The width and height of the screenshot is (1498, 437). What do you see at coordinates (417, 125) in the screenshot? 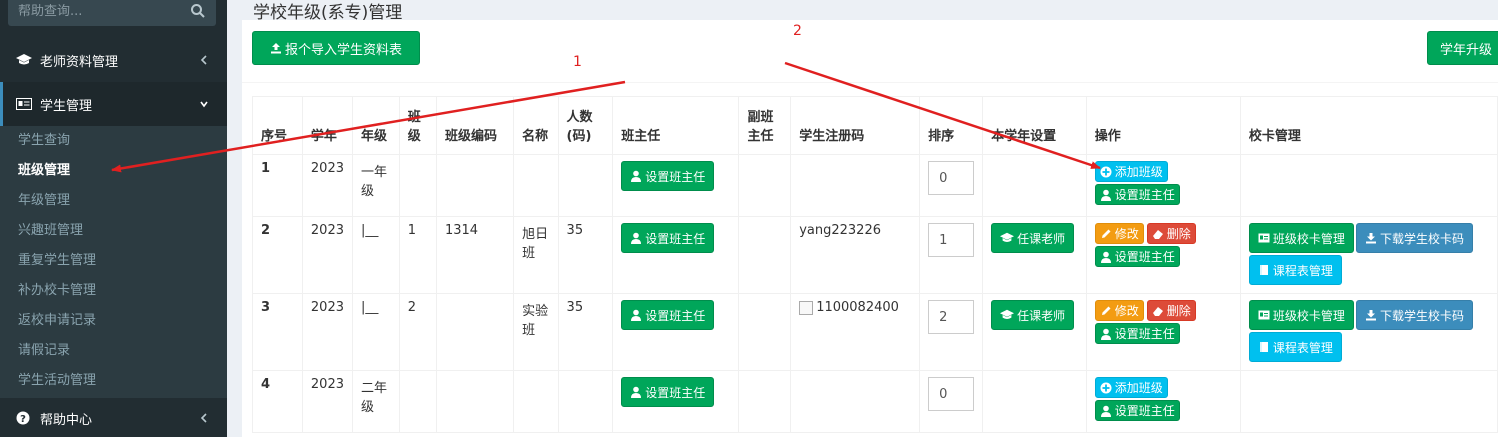
I see `col-header: 班级` at bounding box center [417, 125].